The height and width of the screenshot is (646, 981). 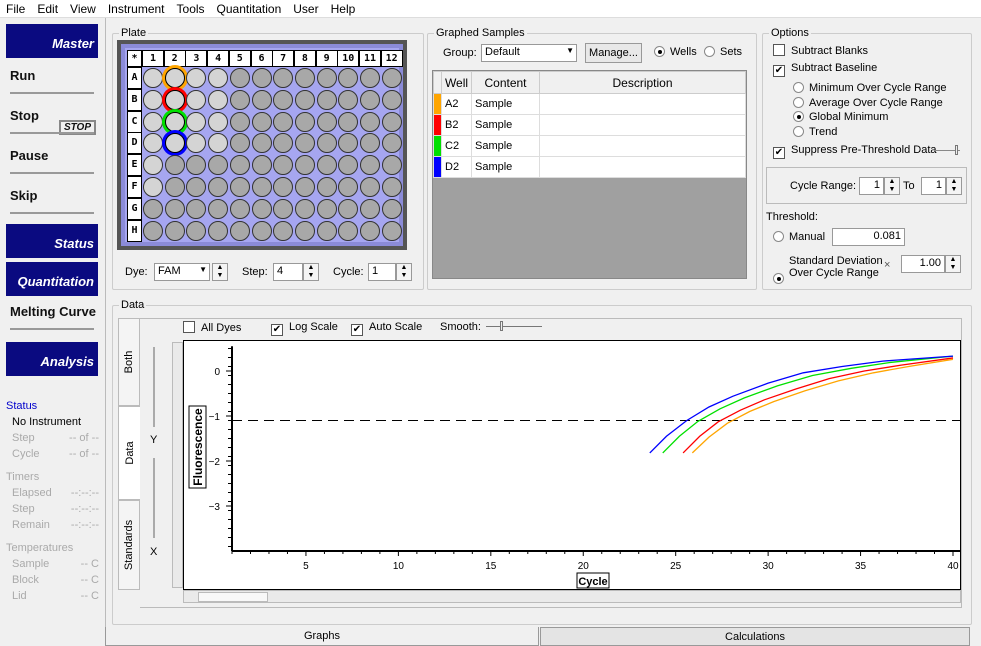 I want to click on well-C3, so click(x=196, y=121).